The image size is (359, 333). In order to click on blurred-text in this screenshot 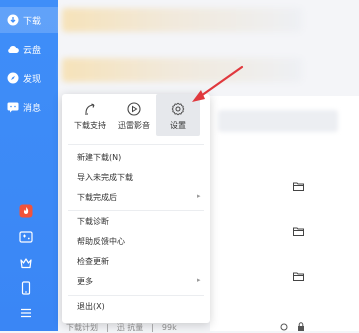, I will do `click(278, 121)`.